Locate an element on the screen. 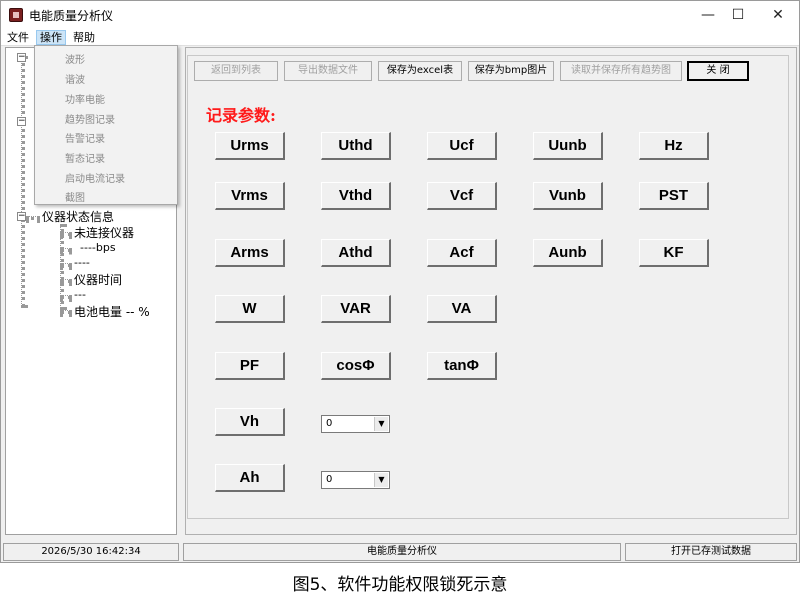 Image resolution: width=800 pixels, height=606 pixels. param-var-button: VAR is located at coordinates (356, 309).